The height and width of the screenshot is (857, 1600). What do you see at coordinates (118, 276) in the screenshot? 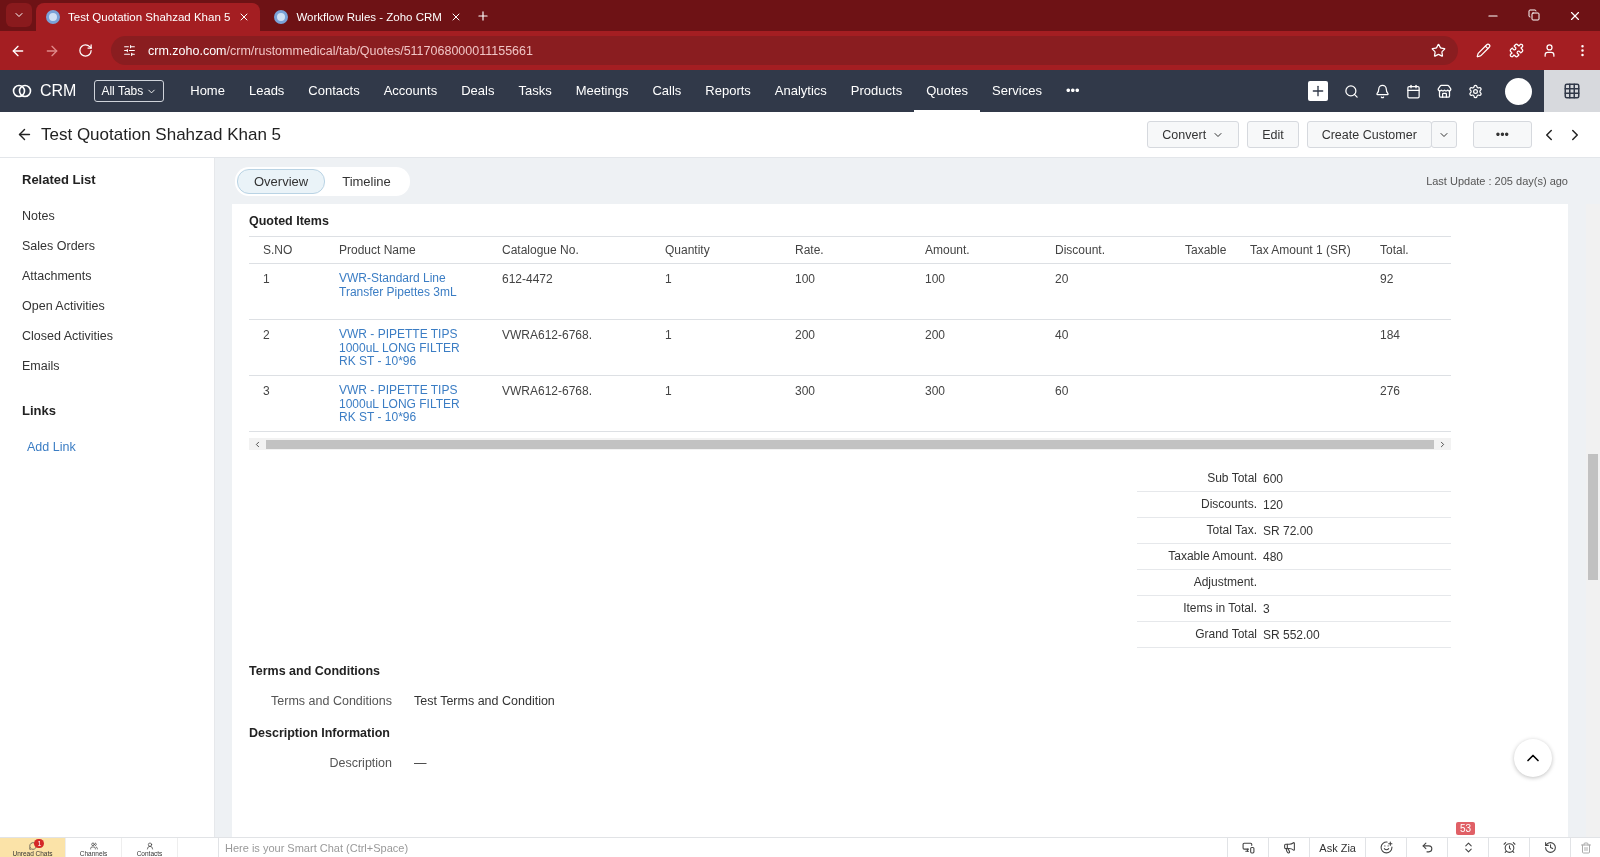
I see `related-list-item: Attachments` at bounding box center [118, 276].